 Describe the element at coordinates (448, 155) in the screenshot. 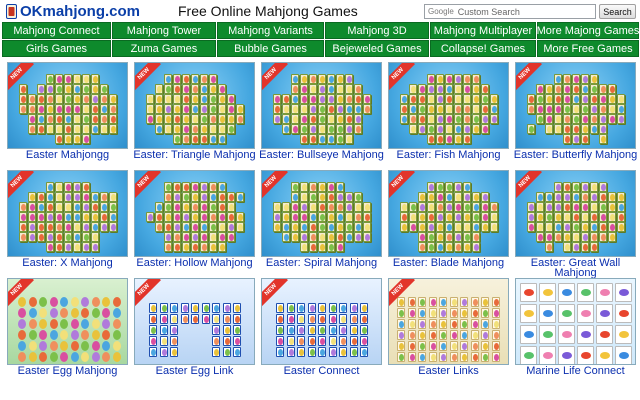

I see `game-title-link: Easter: Fish Mahjong` at that location.